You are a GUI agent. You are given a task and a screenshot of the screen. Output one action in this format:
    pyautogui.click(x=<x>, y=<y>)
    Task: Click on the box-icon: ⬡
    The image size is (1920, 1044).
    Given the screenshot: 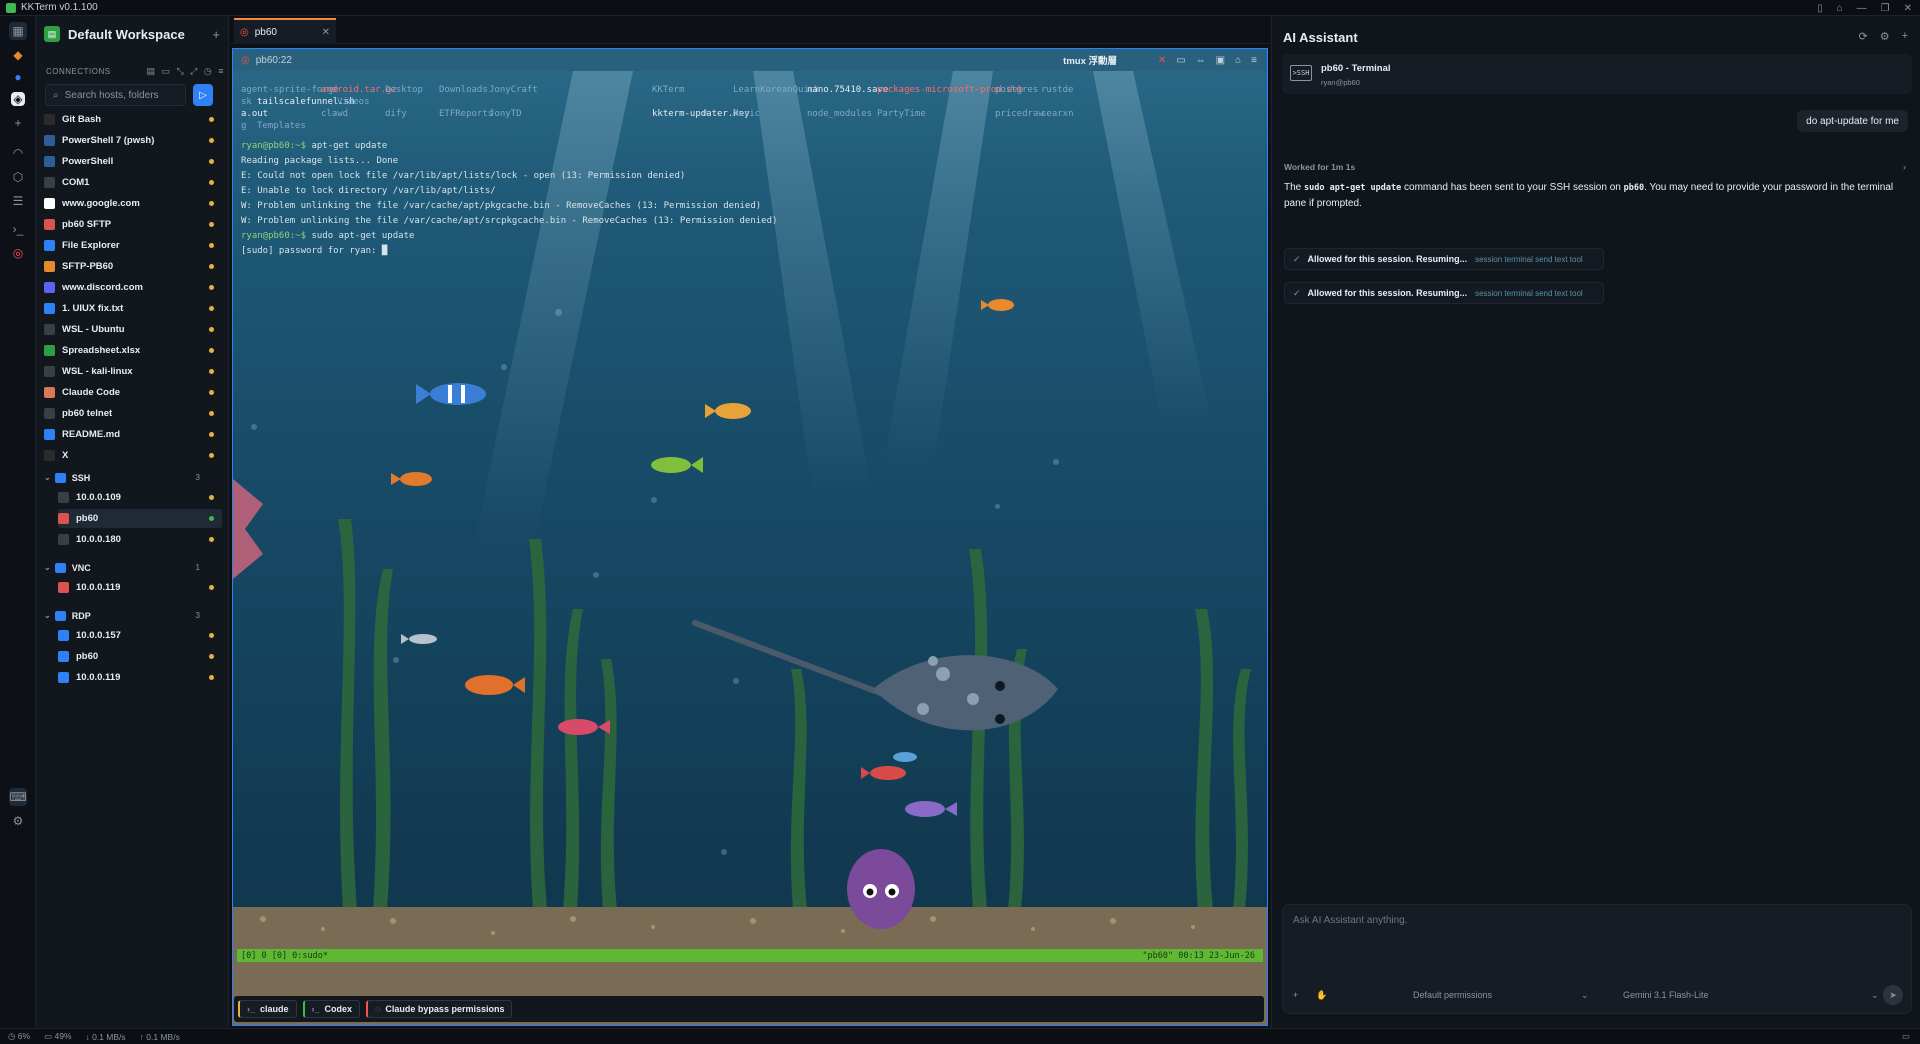 What is the action you would take?
    pyautogui.click(x=18, y=177)
    